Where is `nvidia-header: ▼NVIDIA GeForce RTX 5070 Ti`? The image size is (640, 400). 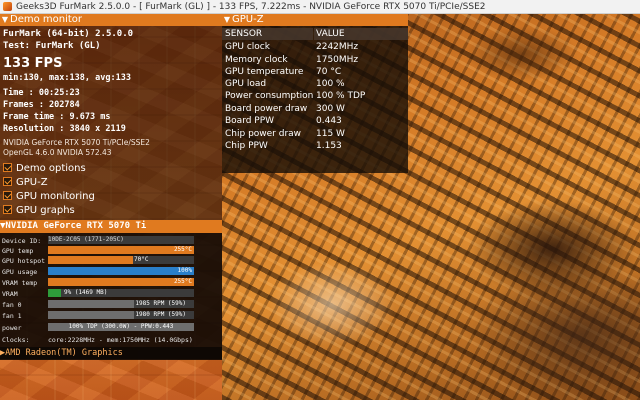
nvidia-header: ▼NVIDIA GeForce RTX 5070 Ti is located at coordinates (111, 226).